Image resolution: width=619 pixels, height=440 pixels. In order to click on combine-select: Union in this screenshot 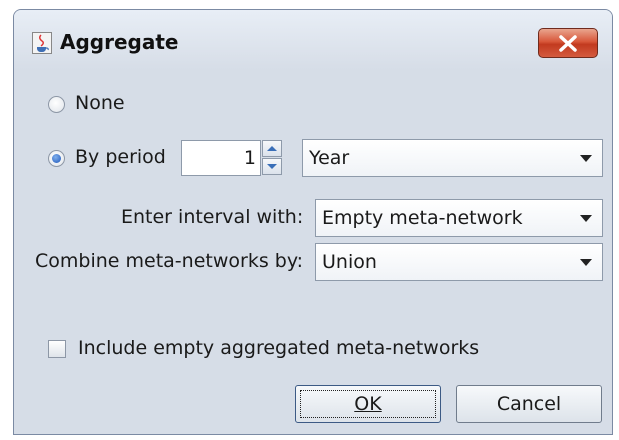, I will do `click(459, 262)`.